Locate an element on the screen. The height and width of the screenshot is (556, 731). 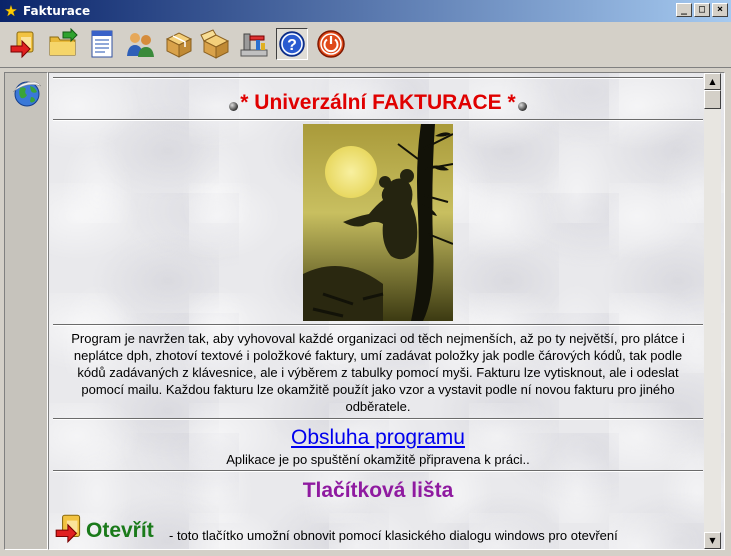
globe-icon is located at coordinates (27, 93).